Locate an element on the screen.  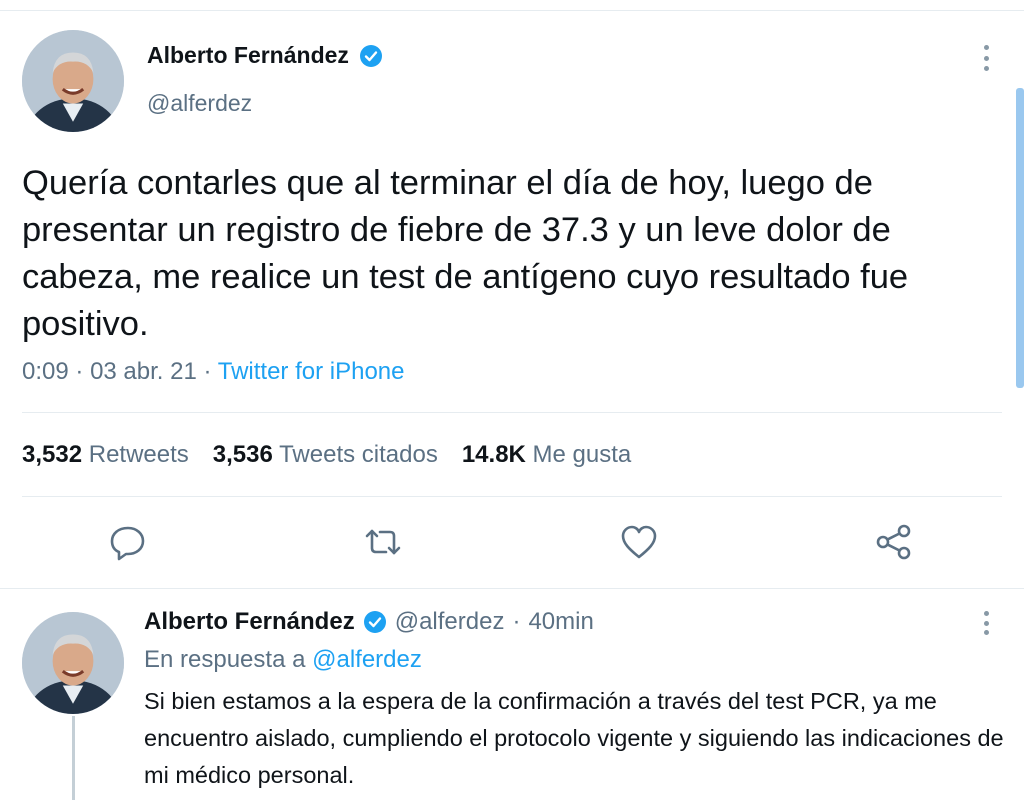
likes-stat: 14.8K Me gusta is located at coordinates (546, 455).